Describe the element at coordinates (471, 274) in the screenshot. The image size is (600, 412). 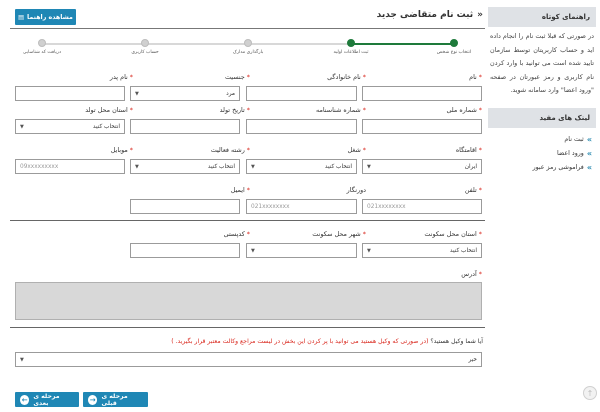
I see `address-label: *آدرس` at that location.